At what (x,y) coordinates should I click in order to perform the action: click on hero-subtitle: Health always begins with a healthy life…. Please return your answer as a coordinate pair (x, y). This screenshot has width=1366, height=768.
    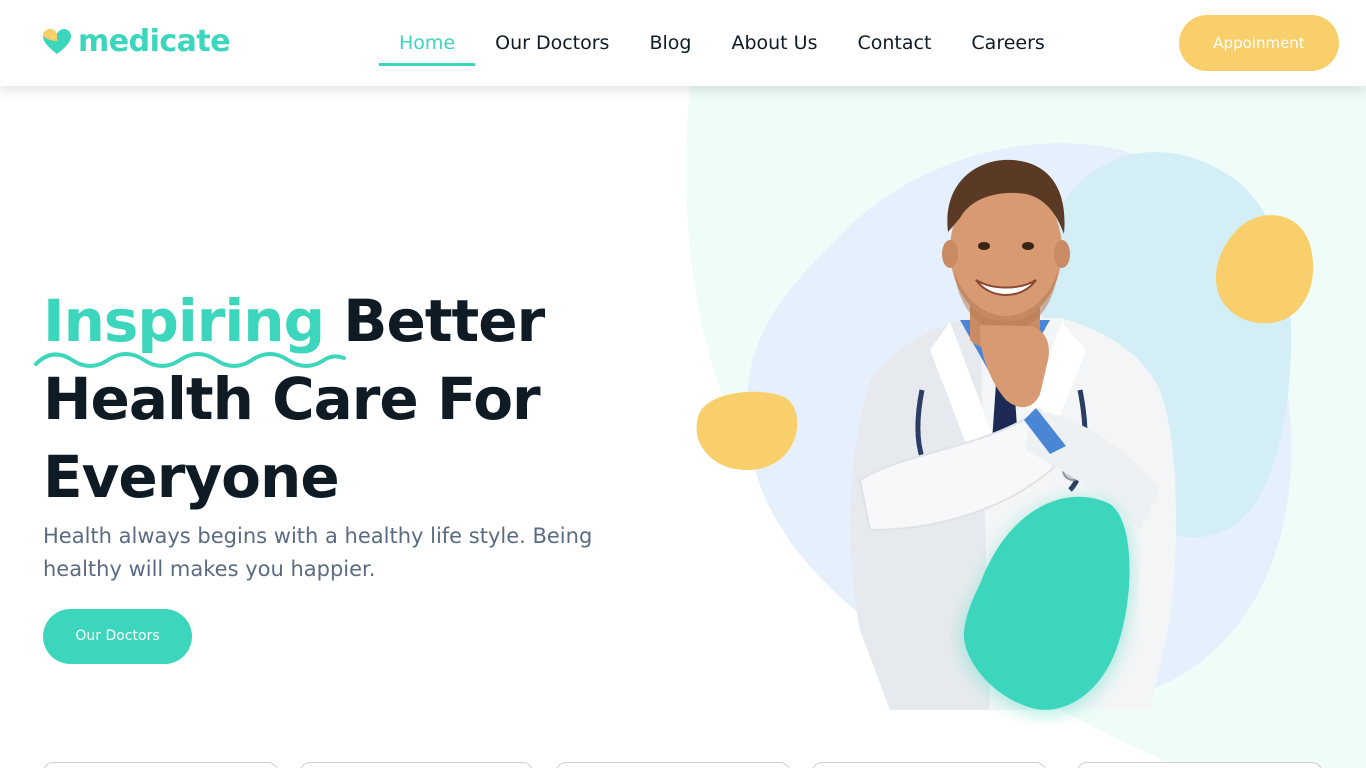
    Looking at the image, I should click on (318, 552).